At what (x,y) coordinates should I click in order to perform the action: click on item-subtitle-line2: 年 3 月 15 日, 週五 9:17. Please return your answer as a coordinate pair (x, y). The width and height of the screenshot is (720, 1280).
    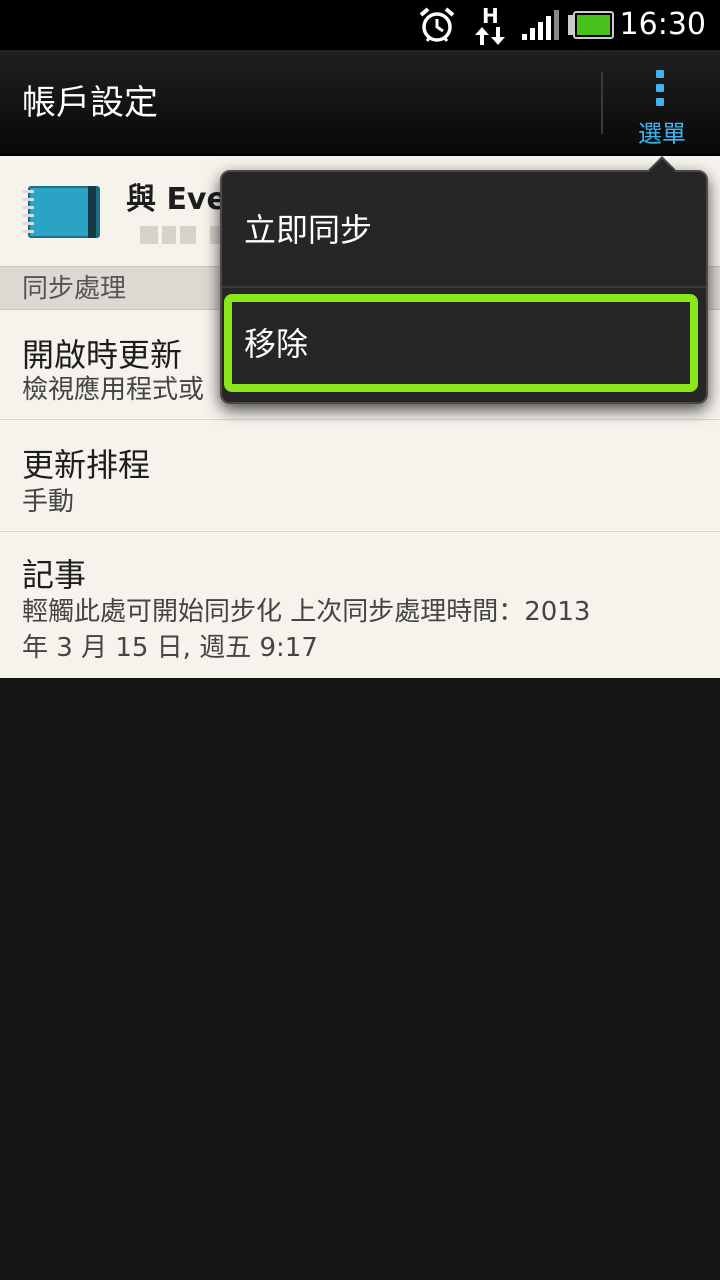
    Looking at the image, I should click on (170, 648).